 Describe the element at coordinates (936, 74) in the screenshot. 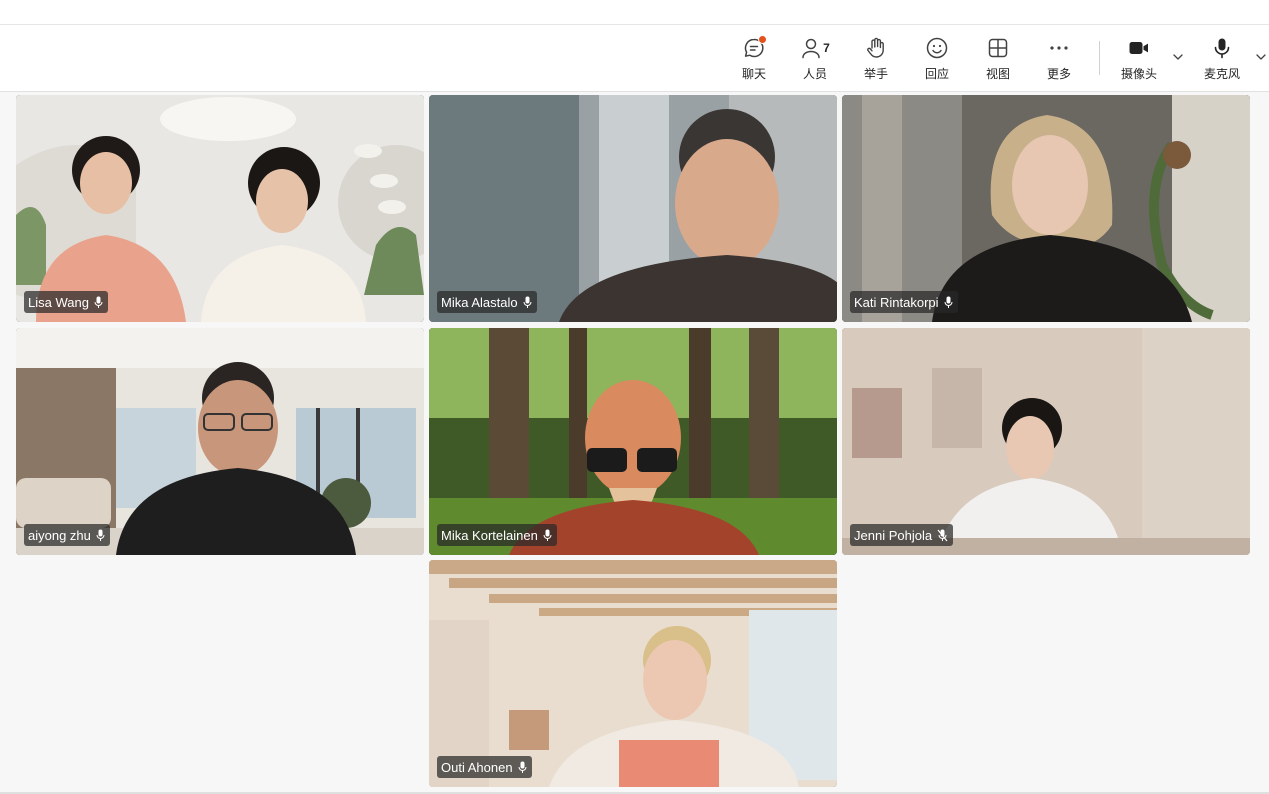

I see `react-label: 回应` at that location.